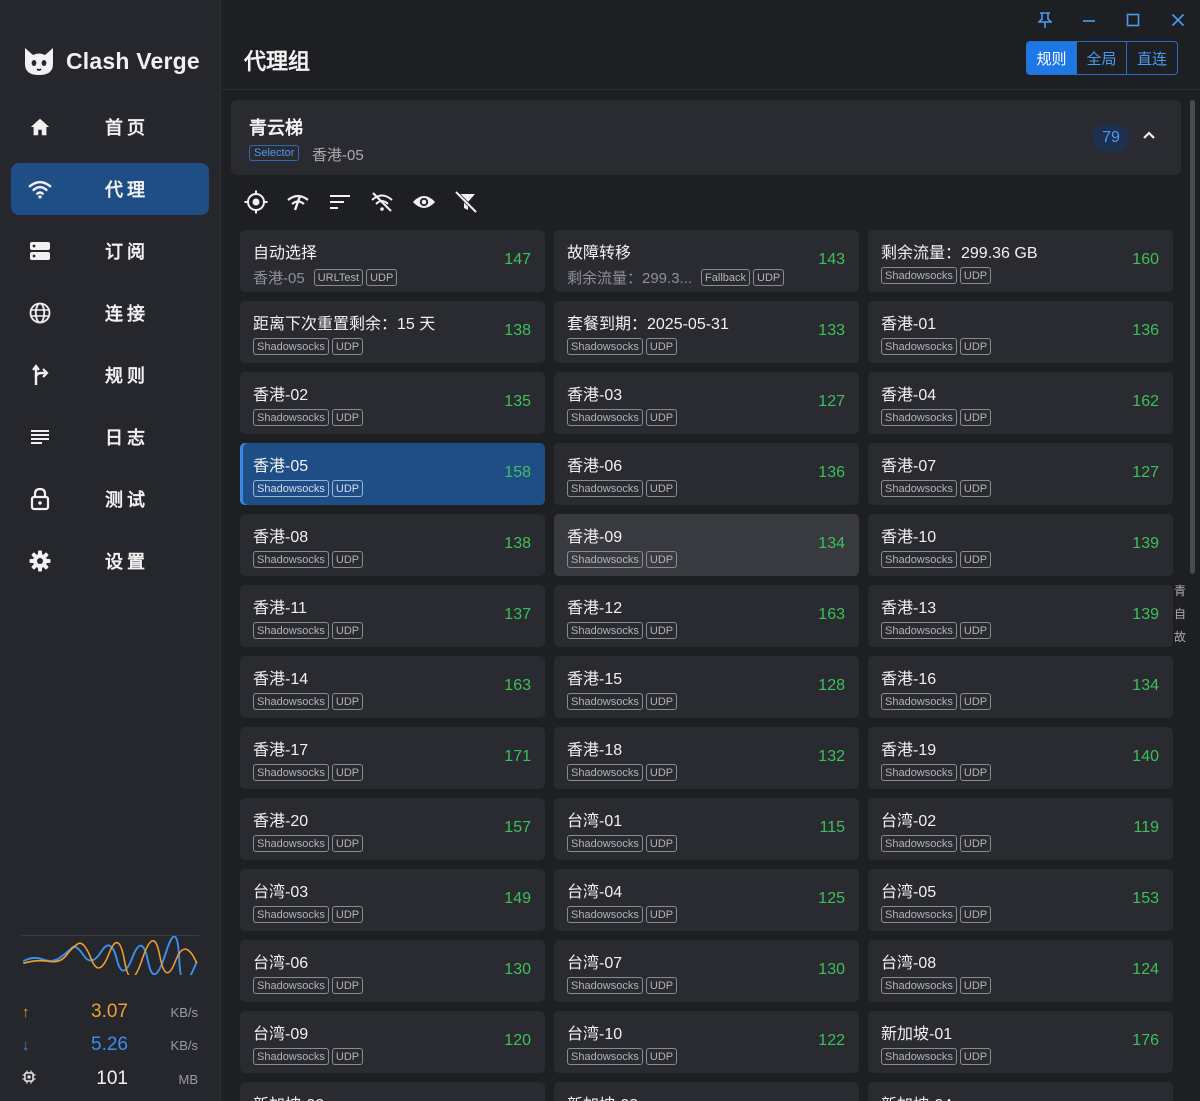 This screenshot has height=1101, width=1200. Describe the element at coordinates (110, 313) in the screenshot. I see `nav-item-connections: 连接` at that location.